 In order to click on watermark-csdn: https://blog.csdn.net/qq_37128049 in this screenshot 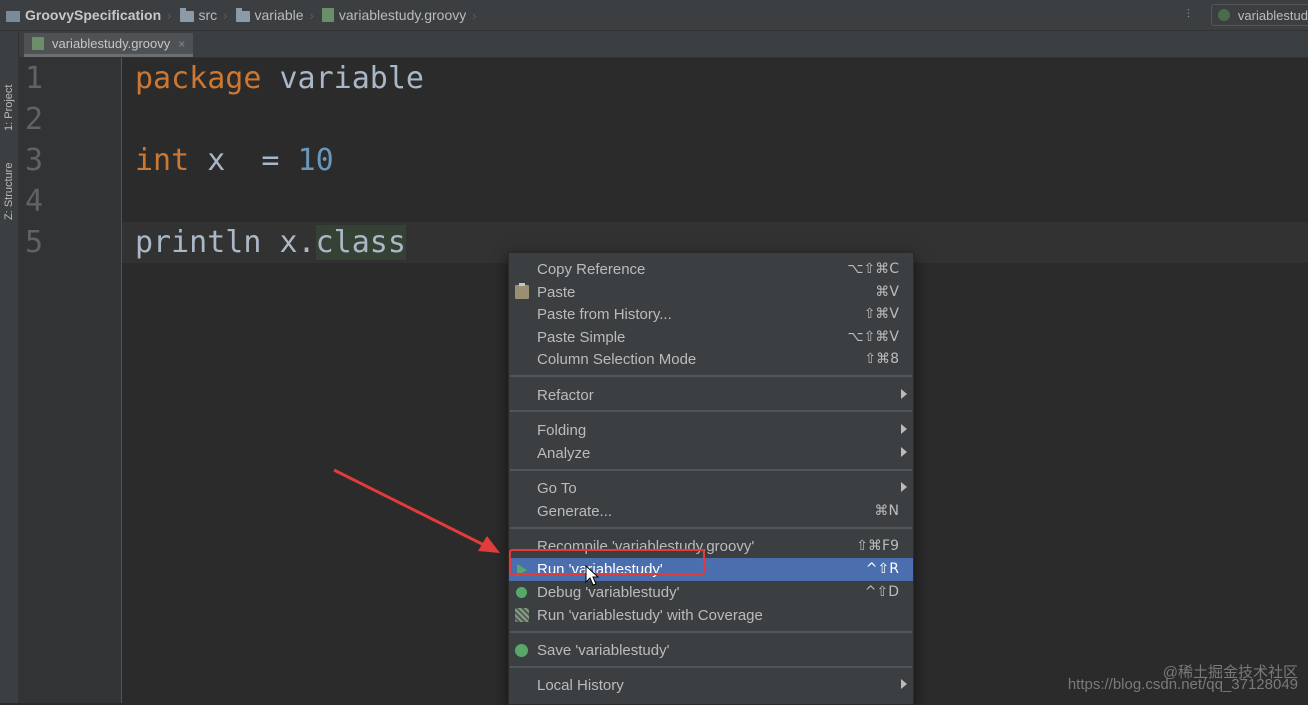, I will do `click(1182, 684)`.